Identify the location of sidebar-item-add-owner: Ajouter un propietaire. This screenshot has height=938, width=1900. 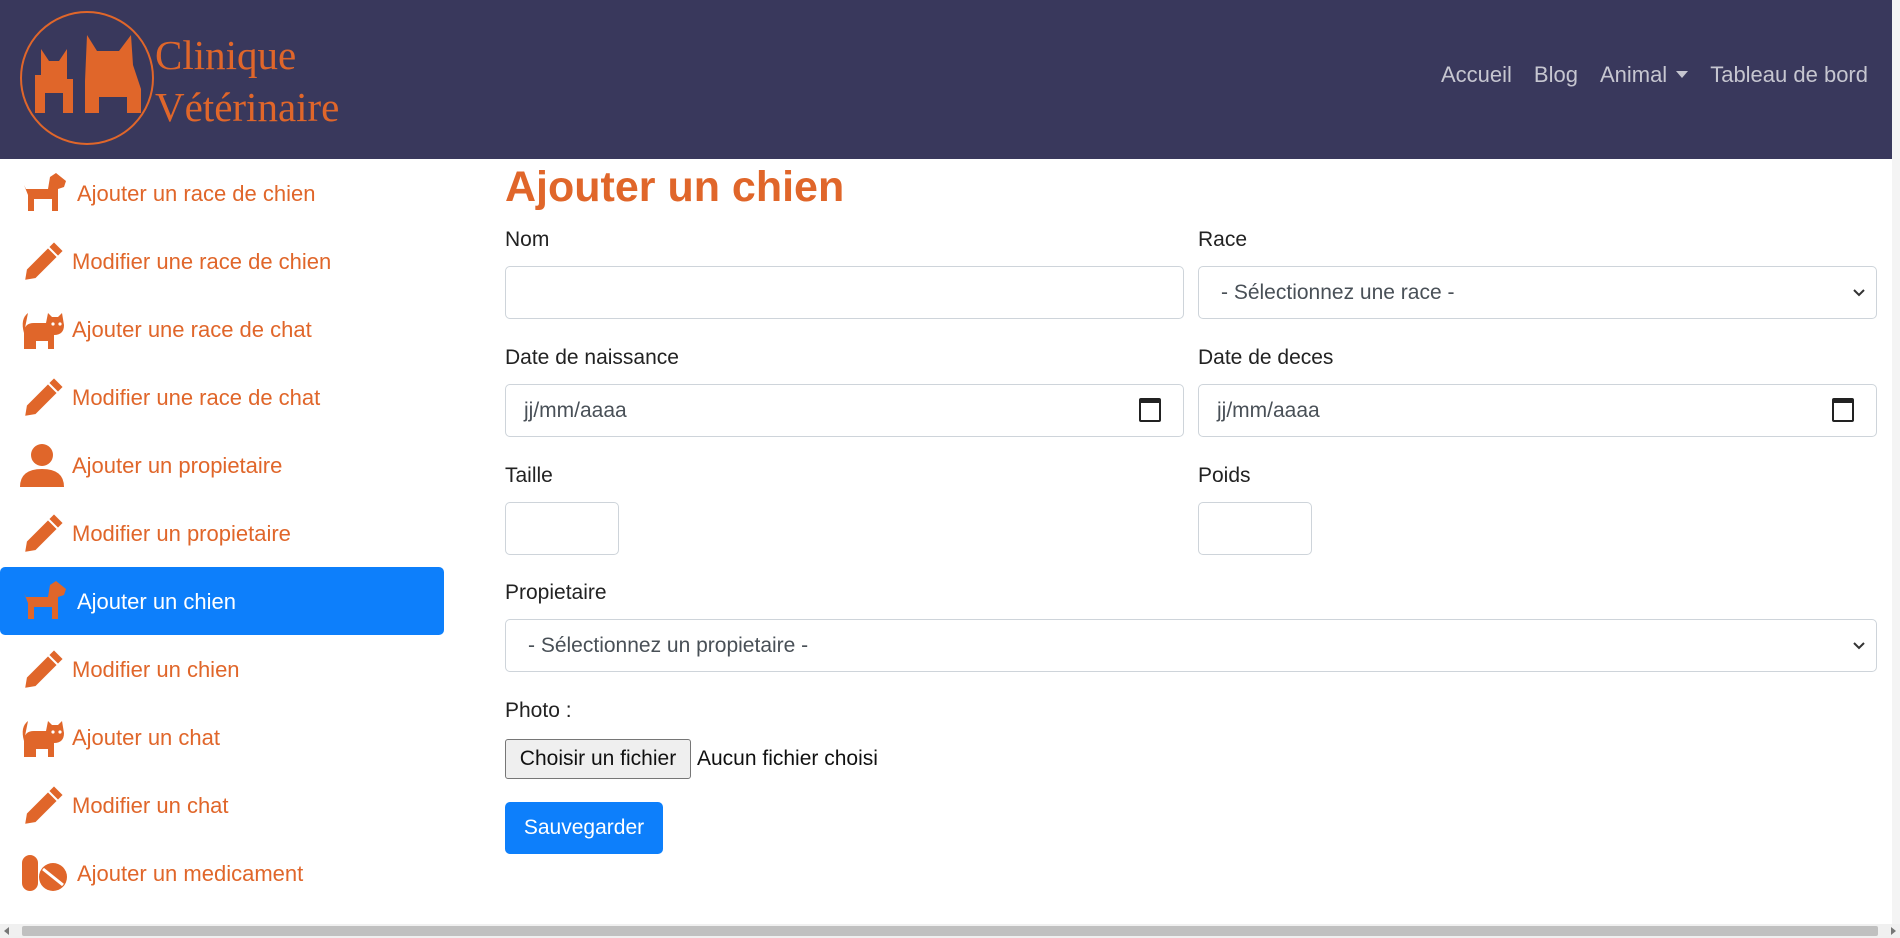
(222, 465).